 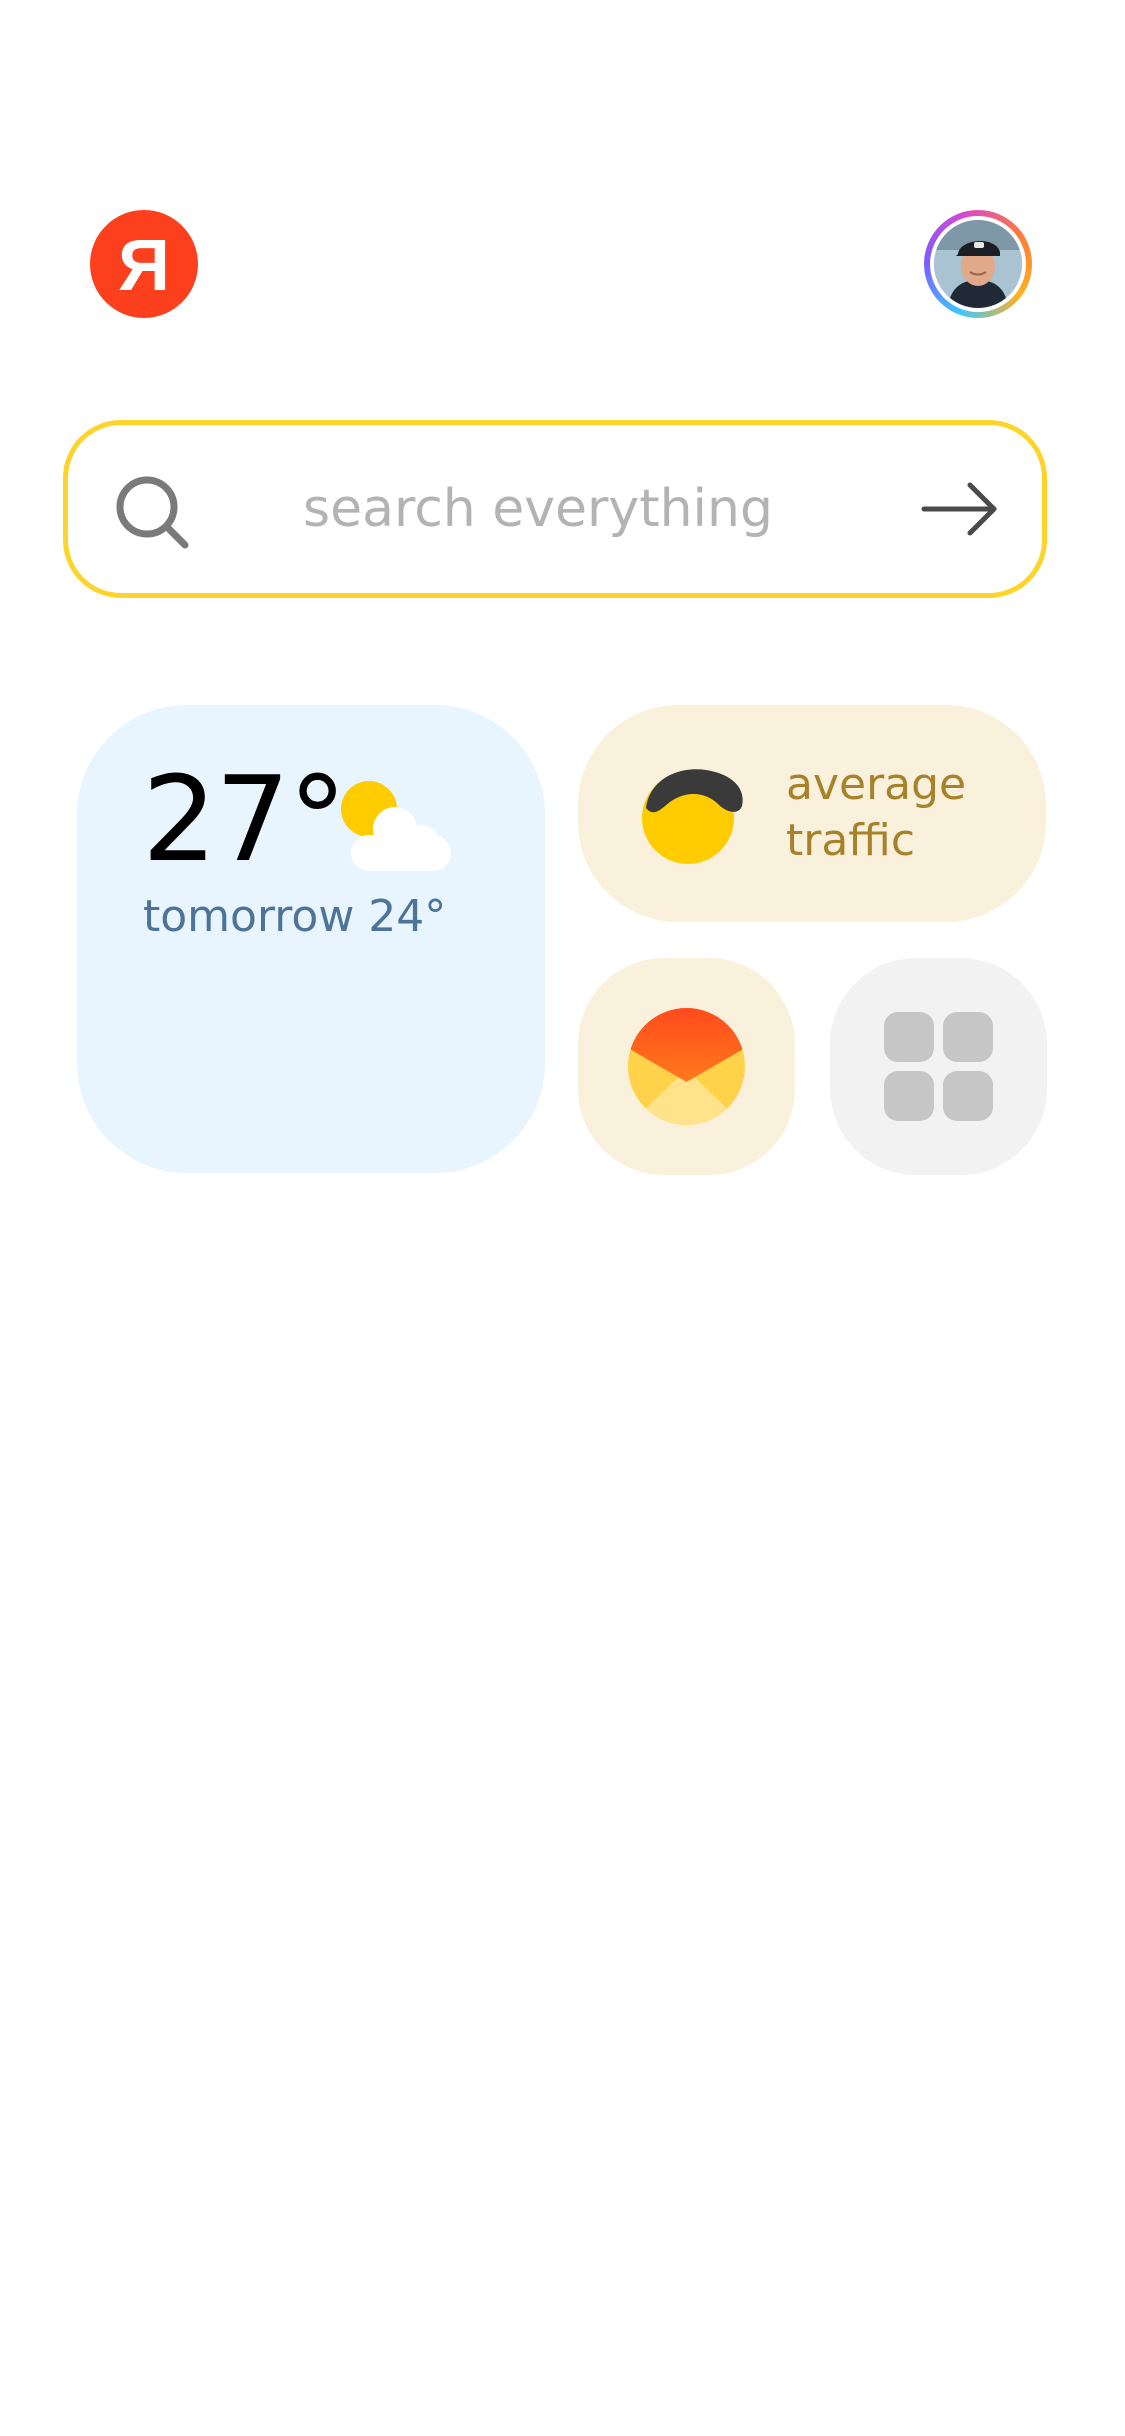 I want to click on traffic-indicator-icon, so click(x=692, y=816).